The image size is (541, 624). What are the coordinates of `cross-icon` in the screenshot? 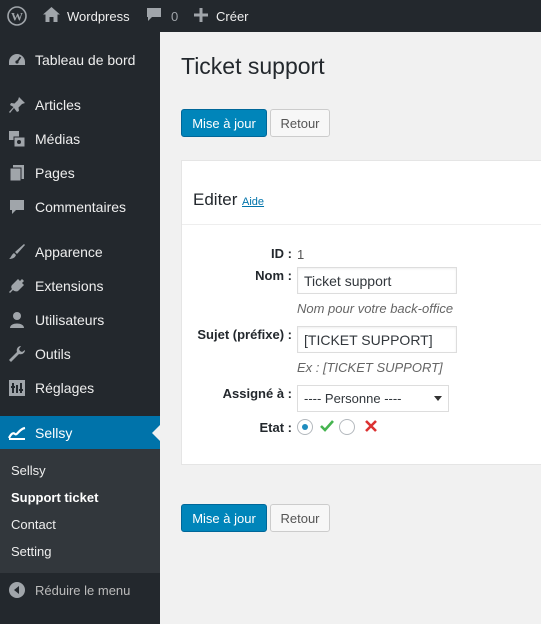 It's located at (371, 428).